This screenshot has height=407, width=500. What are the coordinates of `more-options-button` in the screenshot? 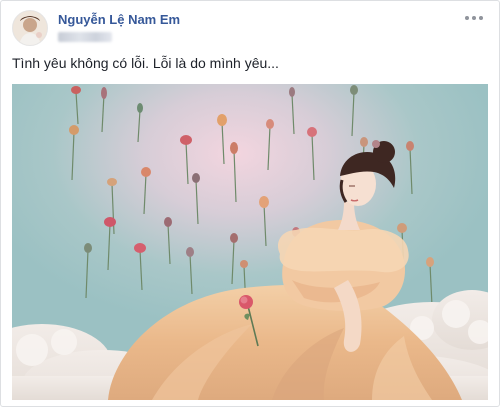 It's located at (474, 18).